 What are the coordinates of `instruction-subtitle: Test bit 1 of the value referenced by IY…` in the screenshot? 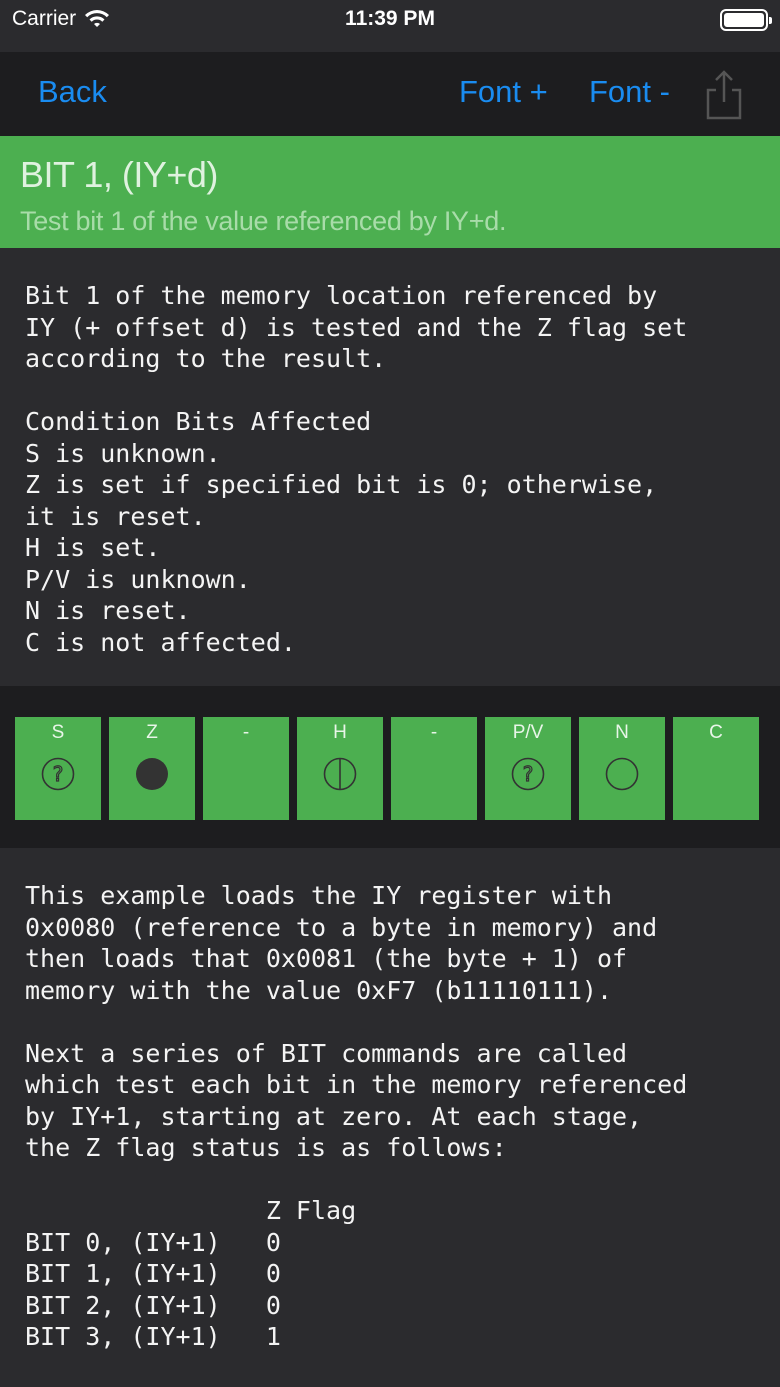 It's located at (263, 221).